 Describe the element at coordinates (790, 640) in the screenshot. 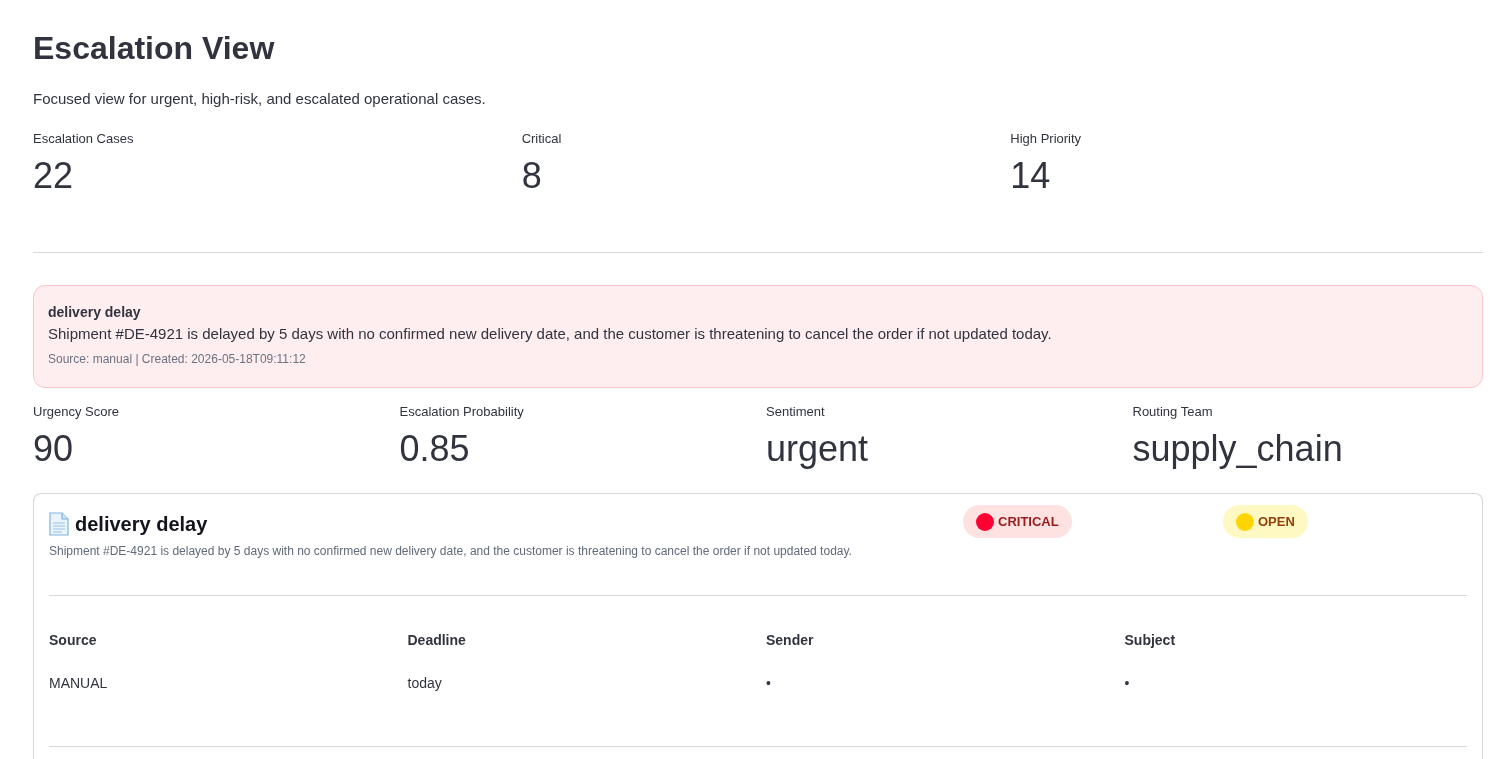

I see `field-label: Sender` at that location.